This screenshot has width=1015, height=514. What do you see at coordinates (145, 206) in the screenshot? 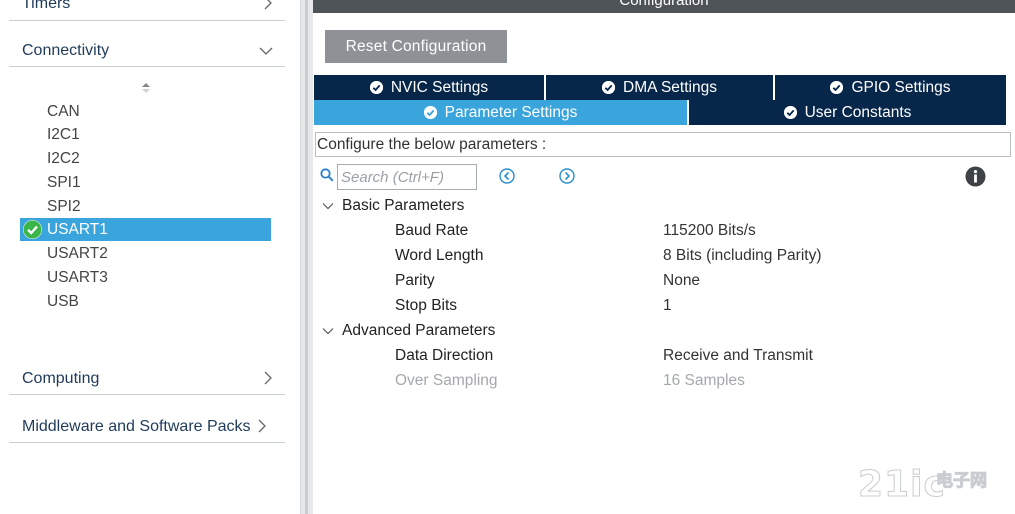
I see `peripheral-item-spi2: SPI2` at bounding box center [145, 206].